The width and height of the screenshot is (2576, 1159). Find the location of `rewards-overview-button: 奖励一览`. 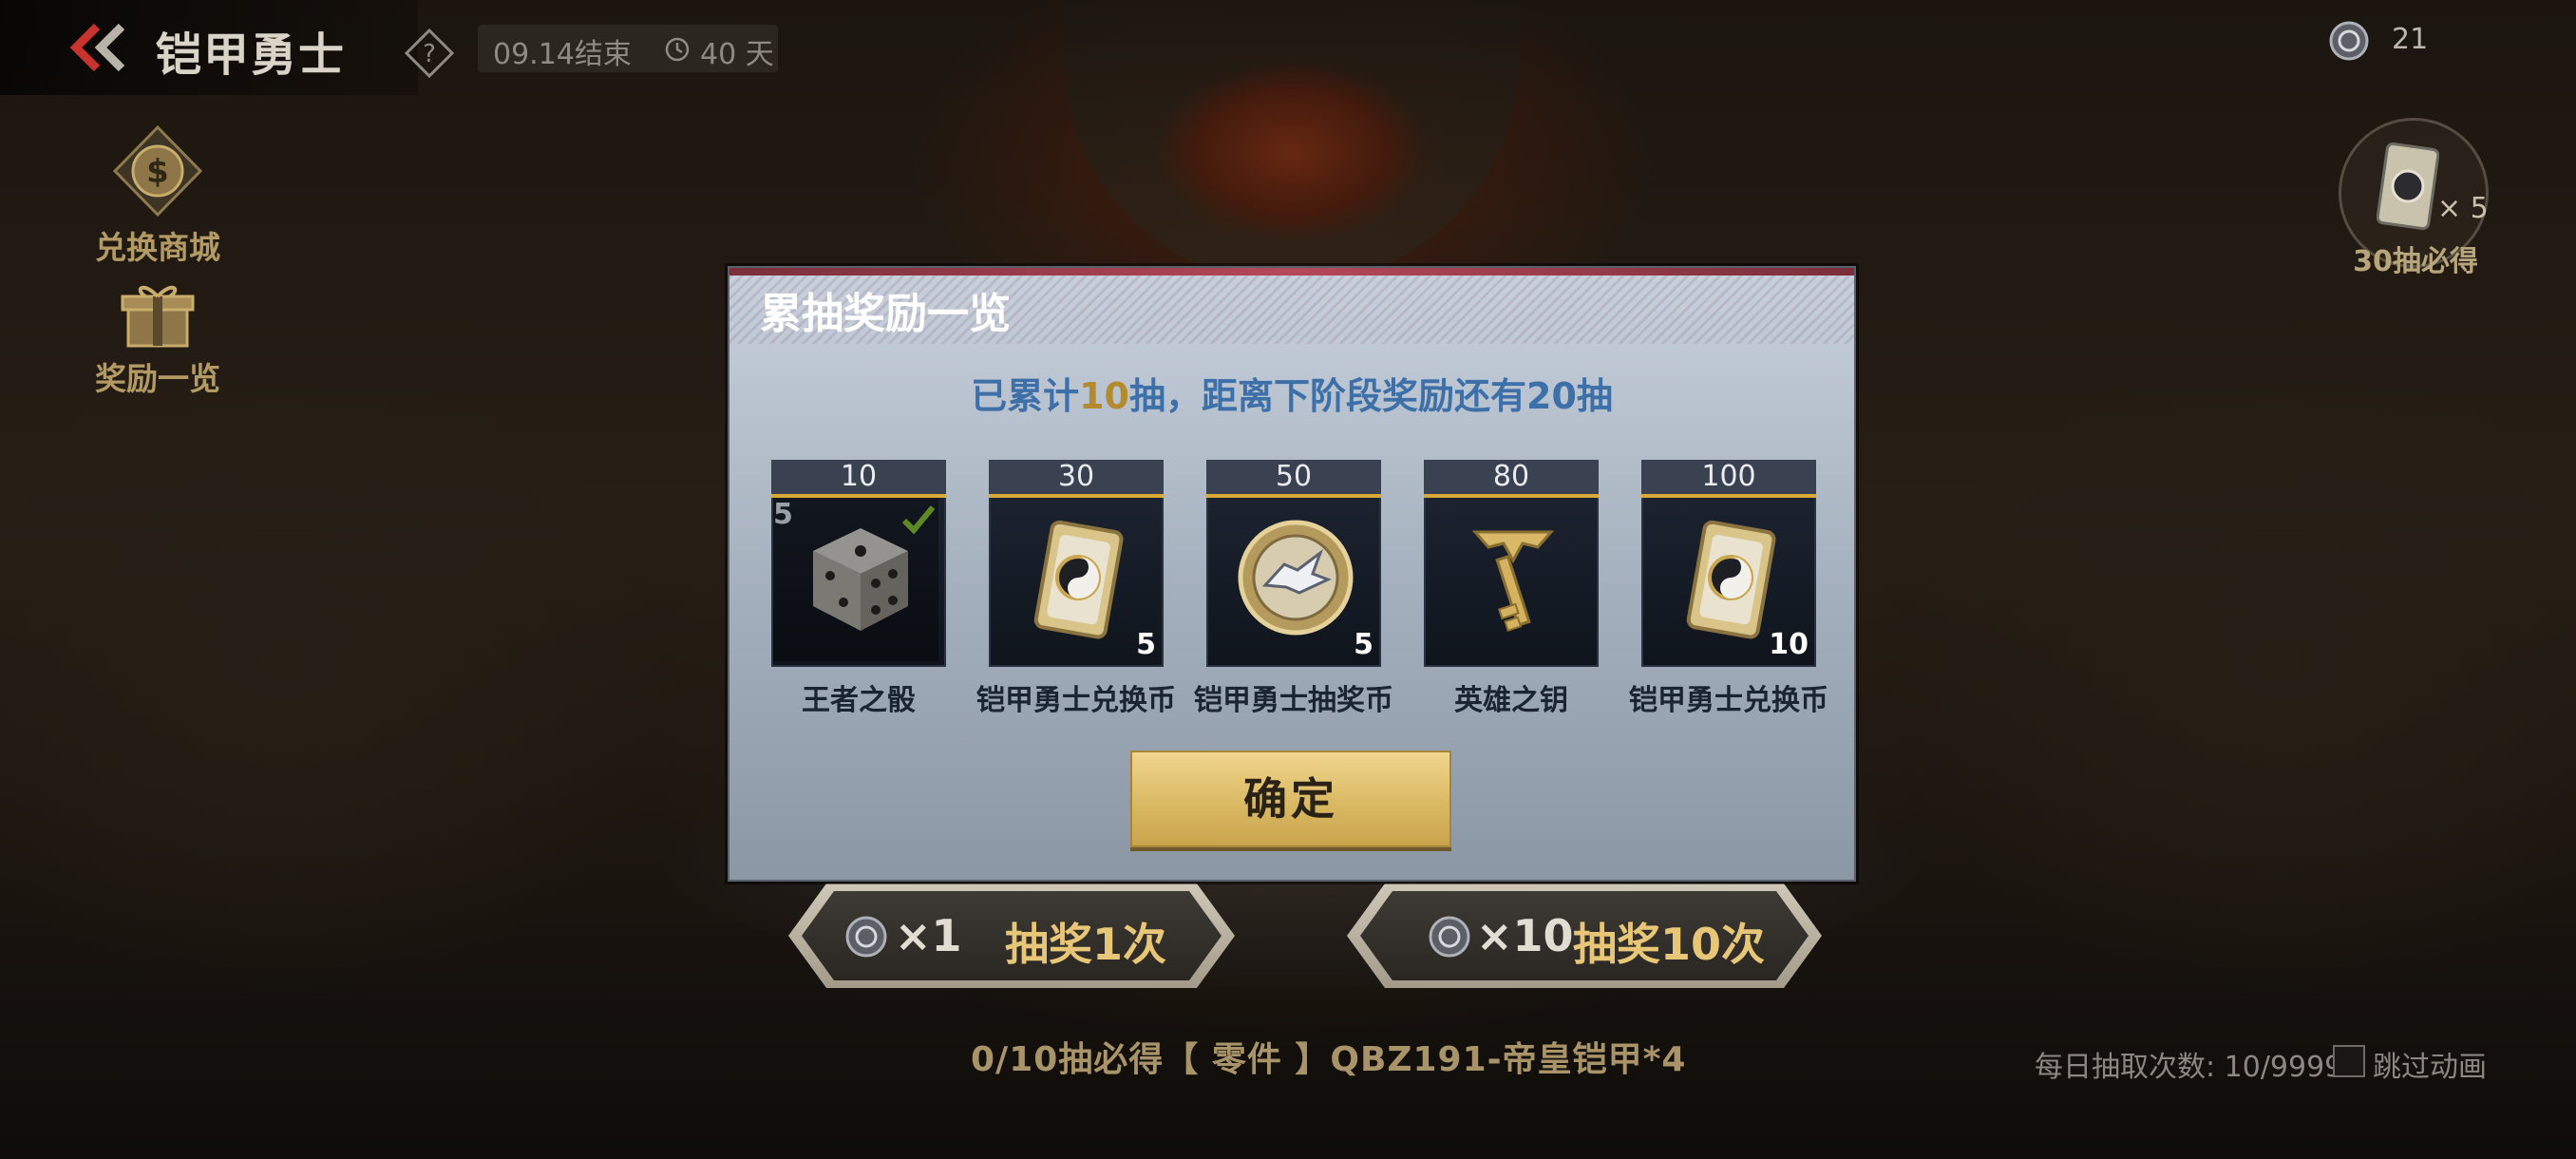

rewards-overview-button: 奖励一览 is located at coordinates (158, 340).